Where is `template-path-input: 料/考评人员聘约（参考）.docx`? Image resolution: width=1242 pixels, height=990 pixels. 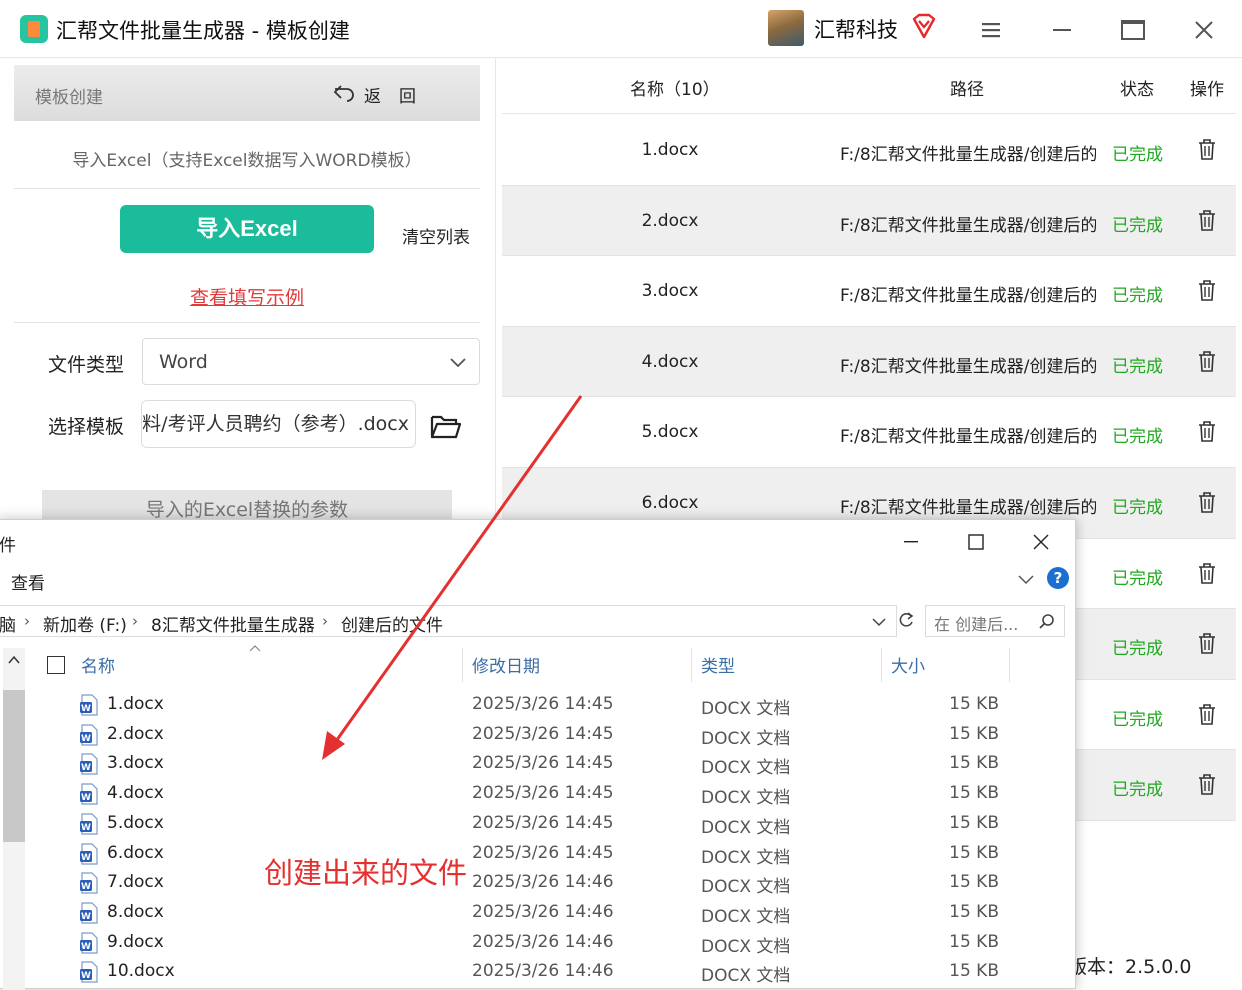
template-path-input: 料/考评人员聘约（参考）.docx is located at coordinates (278, 424).